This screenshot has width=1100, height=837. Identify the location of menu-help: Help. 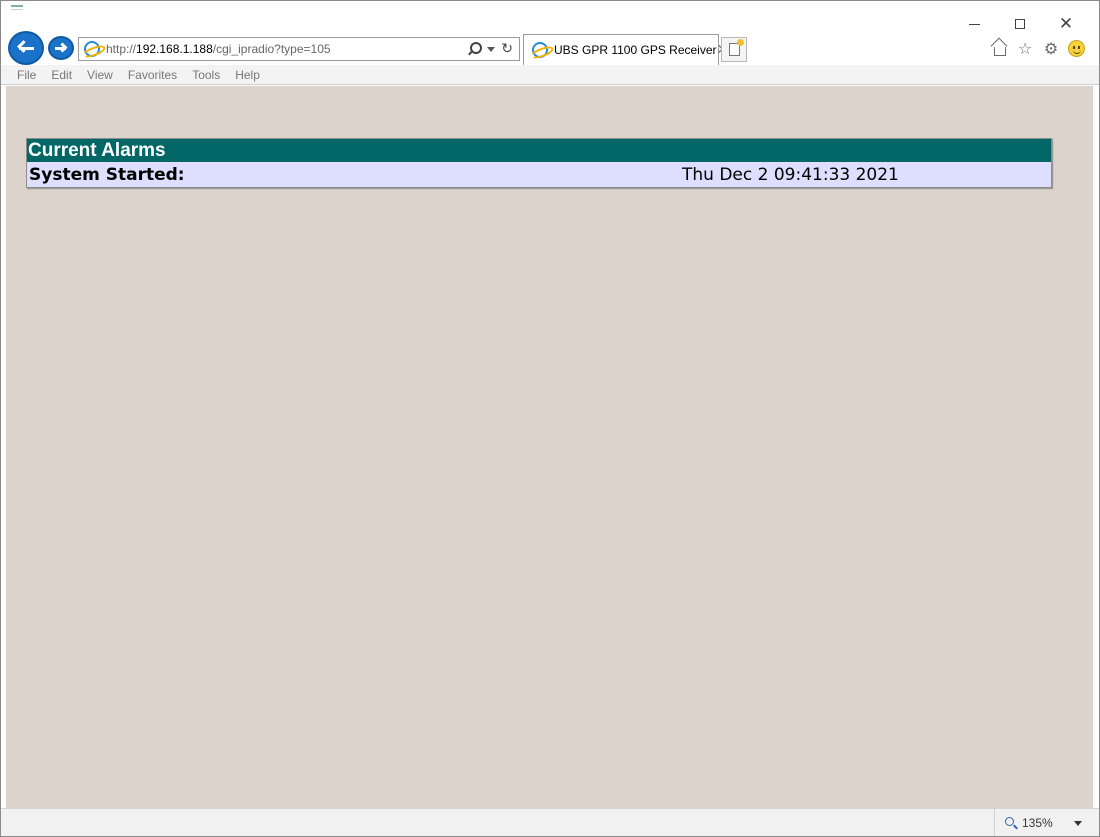
(247, 75).